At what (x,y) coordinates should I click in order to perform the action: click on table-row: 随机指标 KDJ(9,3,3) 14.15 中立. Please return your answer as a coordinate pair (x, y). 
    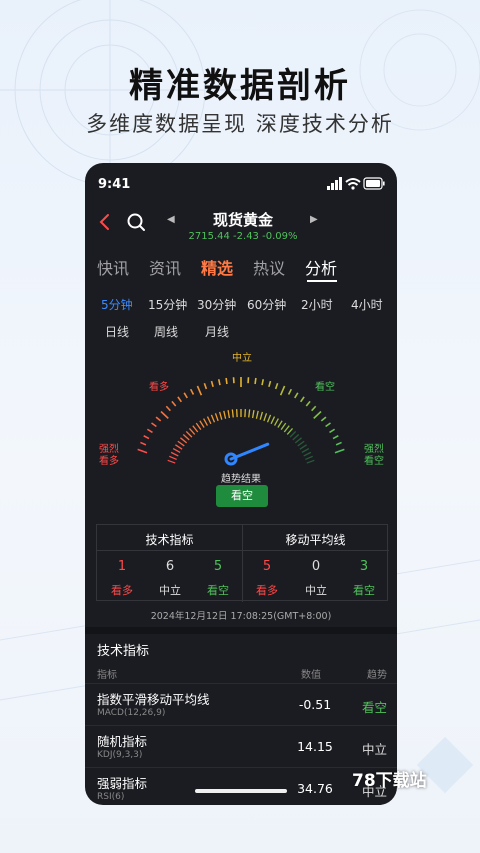
    Looking at the image, I should click on (241, 746).